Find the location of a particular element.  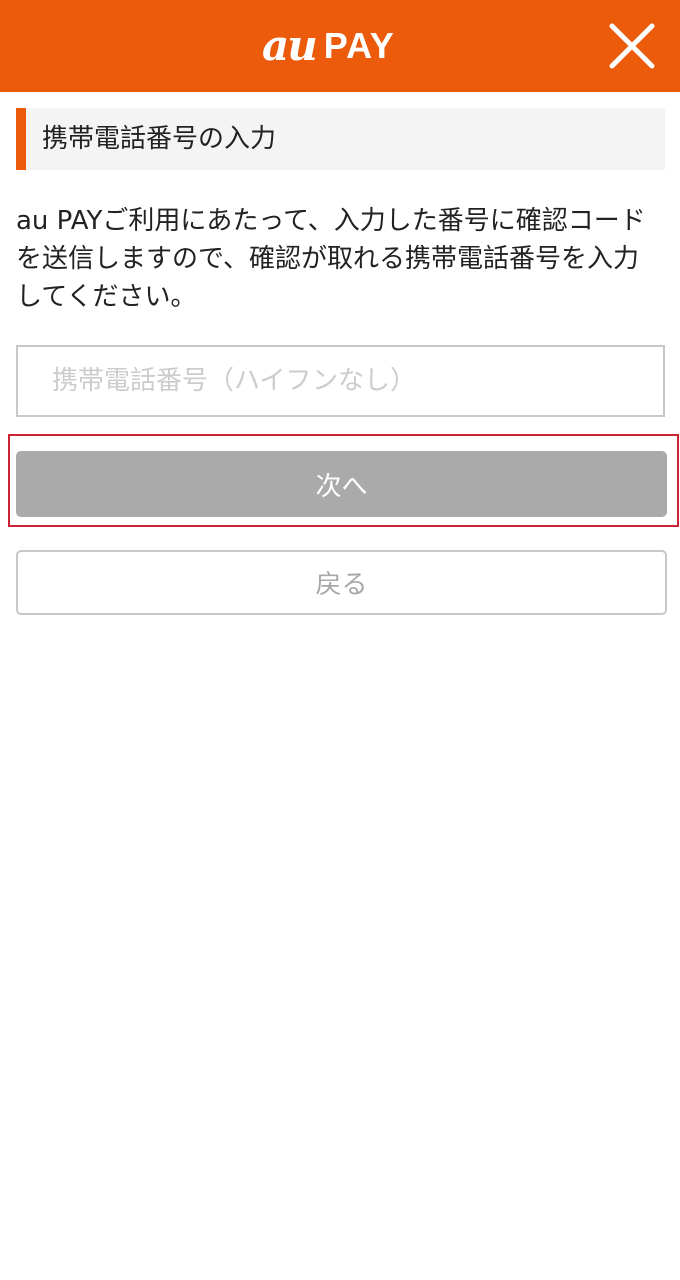

next-button: 次へ is located at coordinates (341, 484).